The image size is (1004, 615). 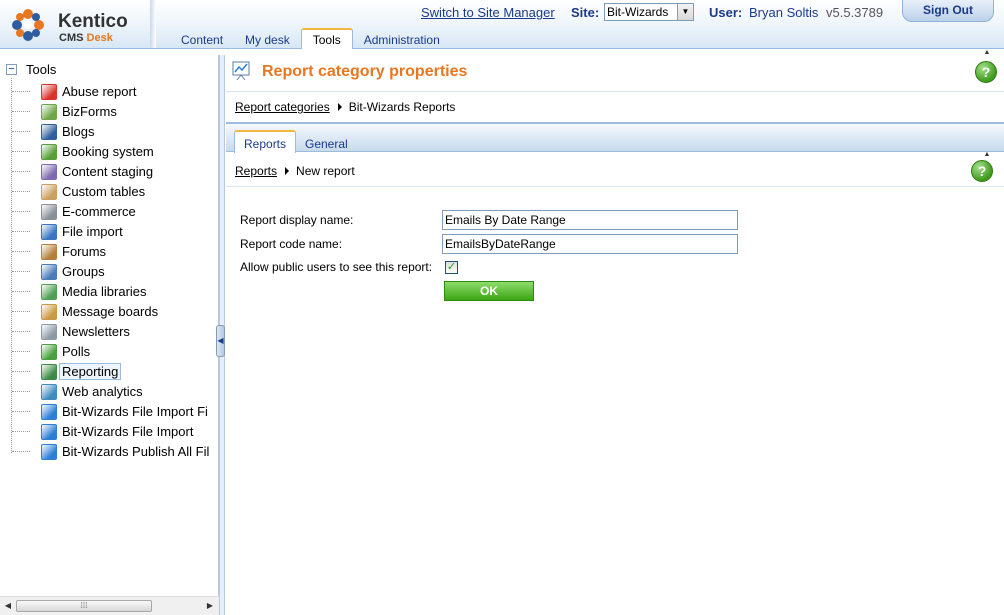 What do you see at coordinates (84, 606) in the screenshot?
I see `scrollbar-thumb: ⁞⁞⁞` at bounding box center [84, 606].